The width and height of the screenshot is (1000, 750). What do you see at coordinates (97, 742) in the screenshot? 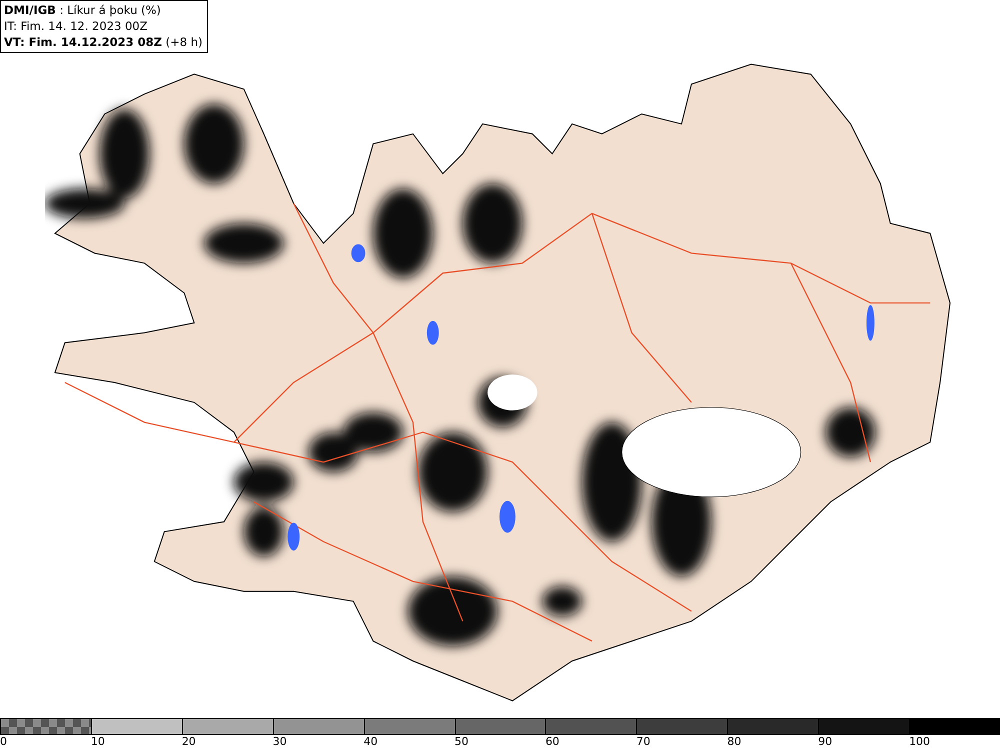
I see `legend-label: 10` at bounding box center [97, 742].